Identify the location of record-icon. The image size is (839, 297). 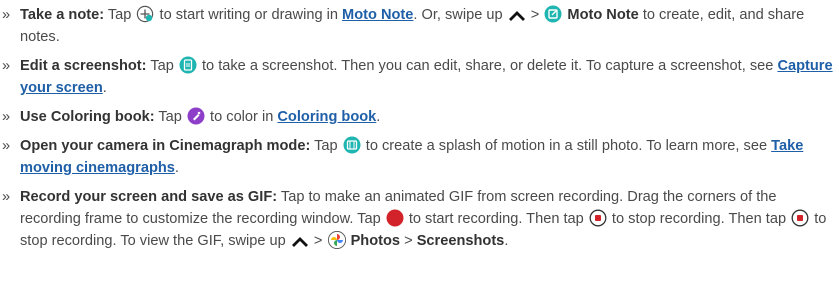
(395, 218).